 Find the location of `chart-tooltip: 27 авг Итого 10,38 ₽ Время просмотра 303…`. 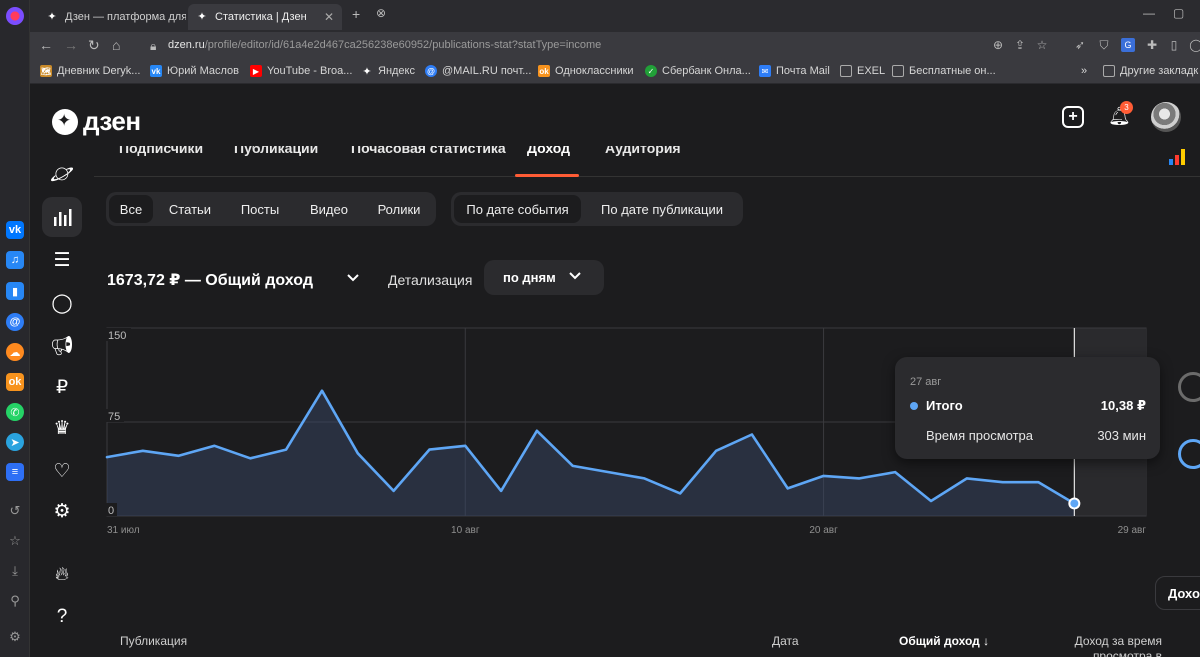

chart-tooltip: 27 авг Итого 10,38 ₽ Время просмотра 303… is located at coordinates (1027, 408).